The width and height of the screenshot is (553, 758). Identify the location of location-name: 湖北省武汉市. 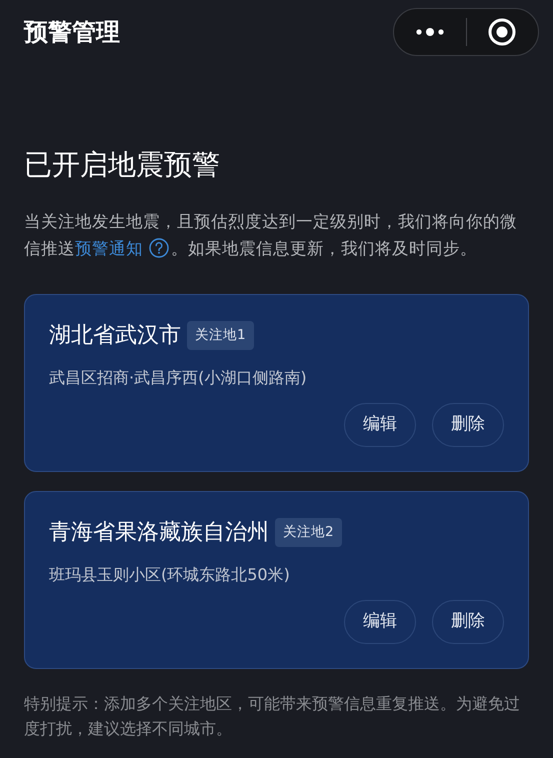
(115, 336).